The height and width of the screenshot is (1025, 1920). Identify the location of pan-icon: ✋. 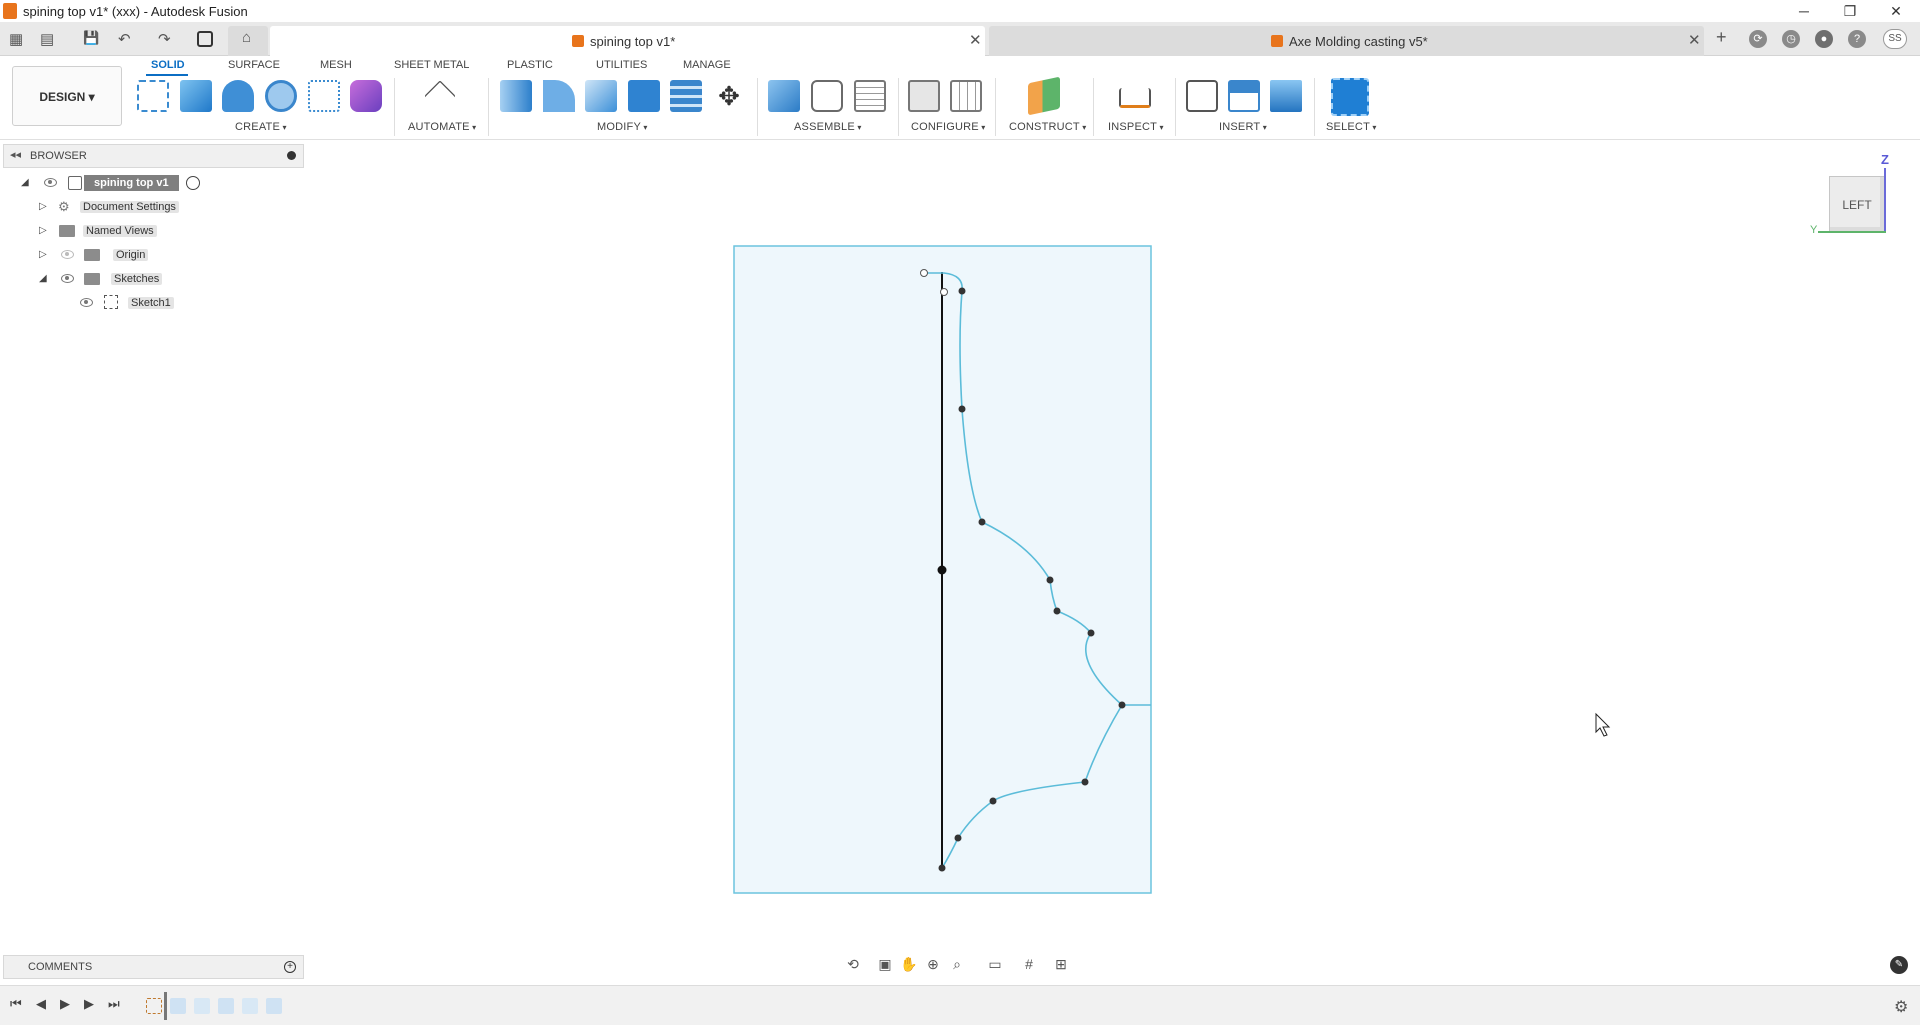
(909, 964).